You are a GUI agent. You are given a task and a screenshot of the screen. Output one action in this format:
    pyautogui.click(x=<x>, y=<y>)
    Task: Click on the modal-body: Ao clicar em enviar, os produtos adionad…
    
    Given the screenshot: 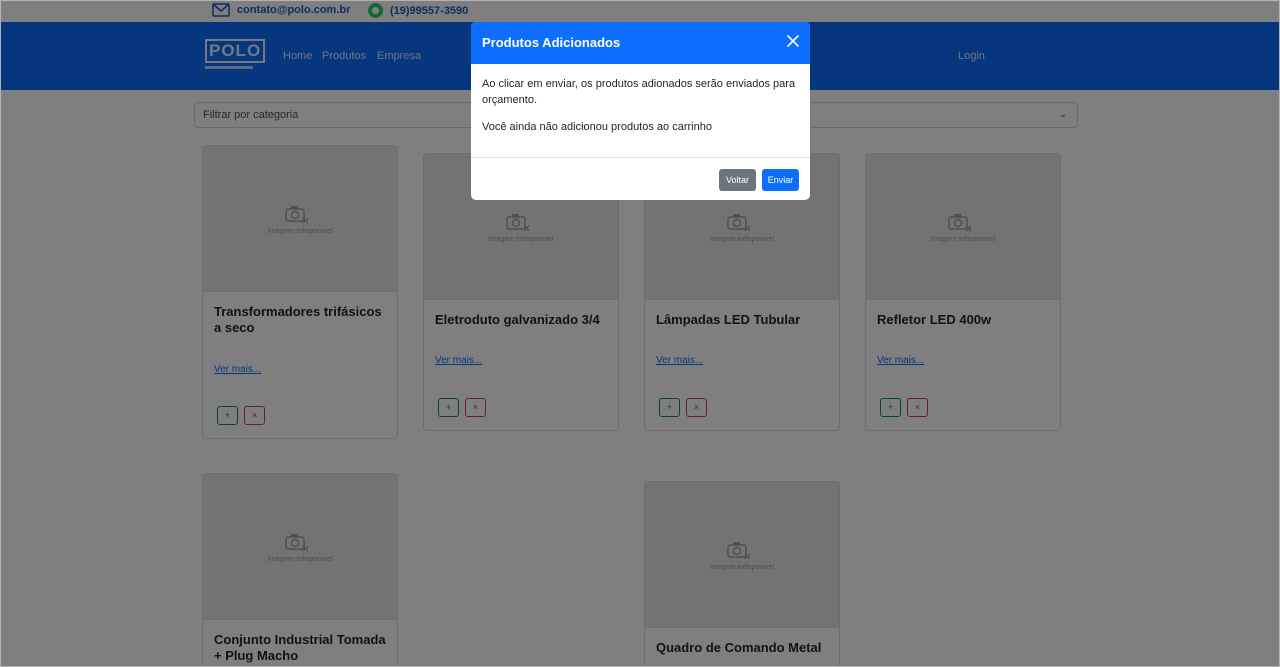 What is the action you would take?
    pyautogui.click(x=640, y=99)
    